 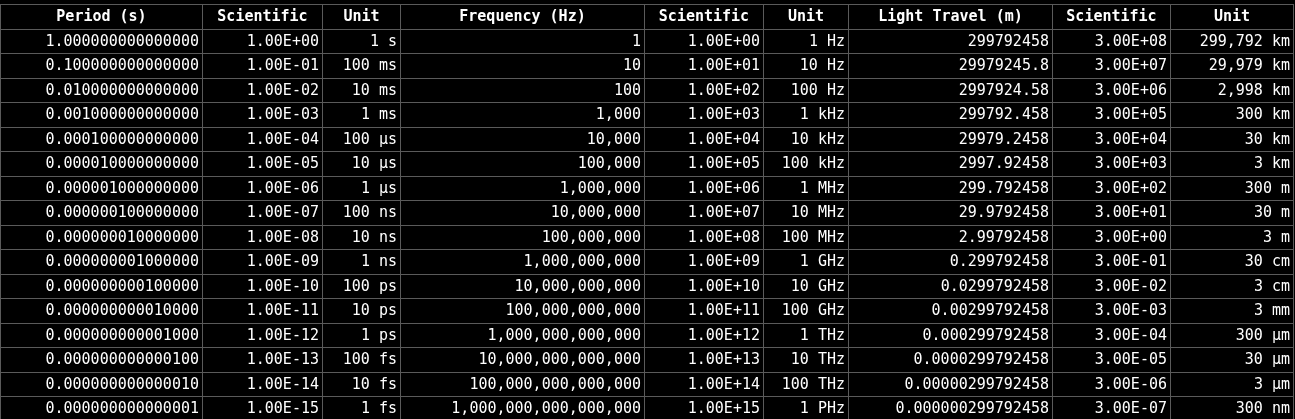 I want to click on table-cell: 1.00E+01, so click(x=704, y=65).